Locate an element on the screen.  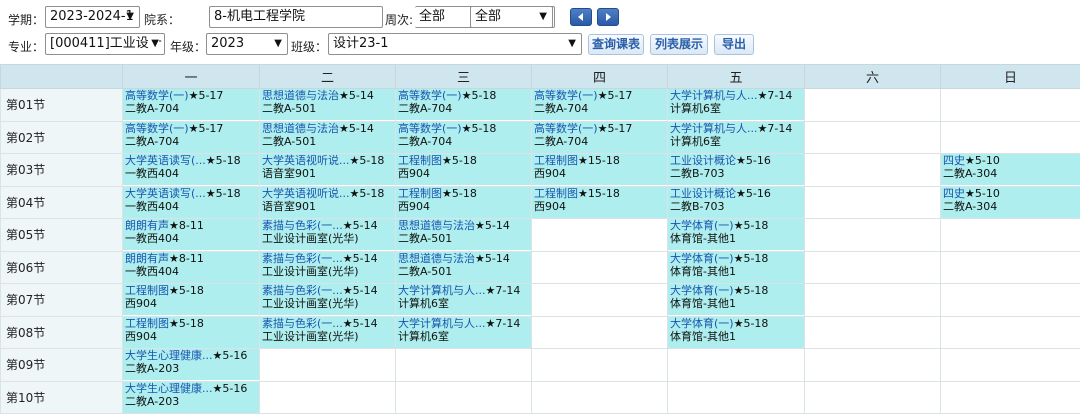
course-weeks: ★5-14 is located at coordinates (360, 323).